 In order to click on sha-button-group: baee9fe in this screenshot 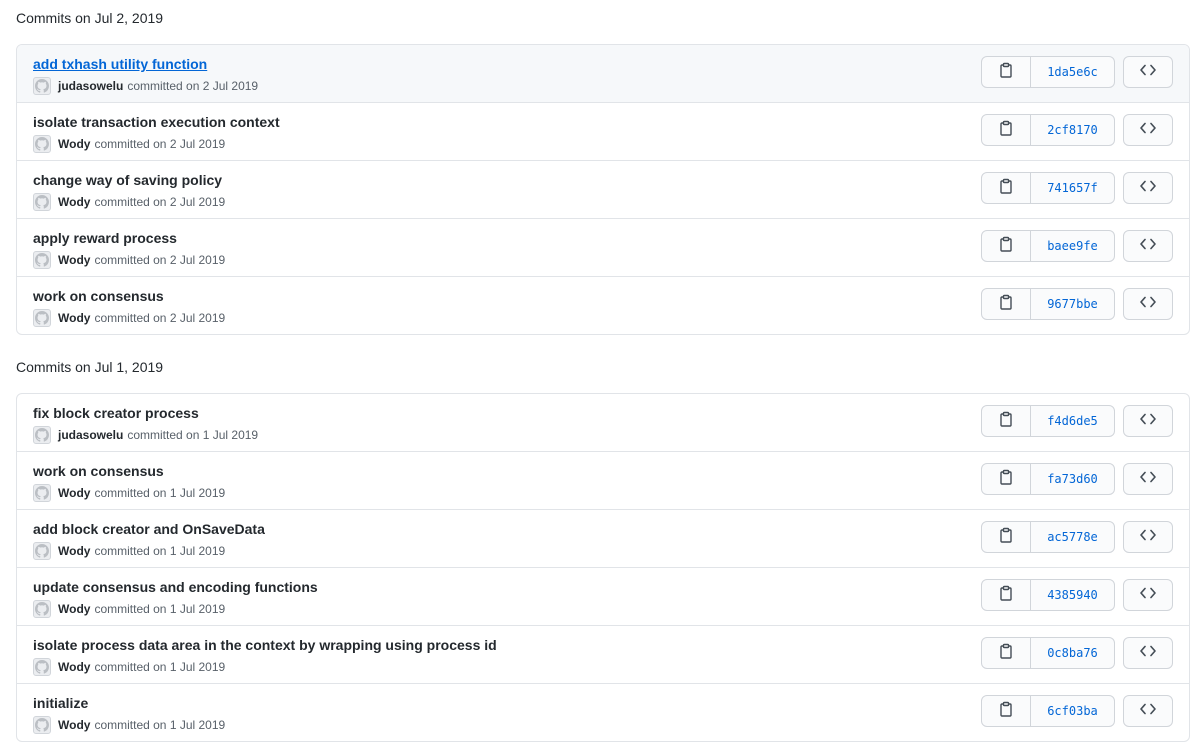, I will do `click(1048, 246)`.